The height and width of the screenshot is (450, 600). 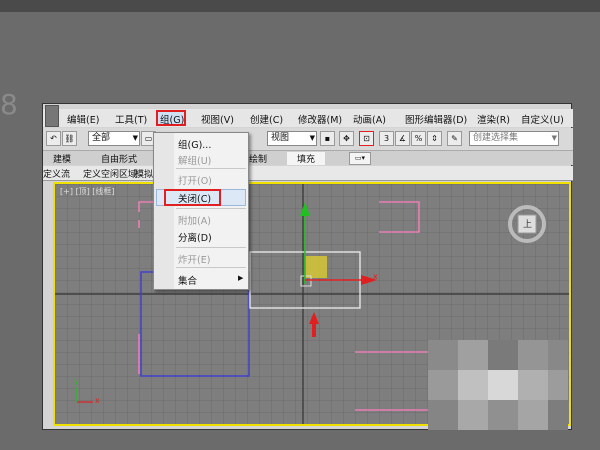 What do you see at coordinates (369, 119) in the screenshot?
I see `menu-animation: 动画(A)` at bounding box center [369, 119].